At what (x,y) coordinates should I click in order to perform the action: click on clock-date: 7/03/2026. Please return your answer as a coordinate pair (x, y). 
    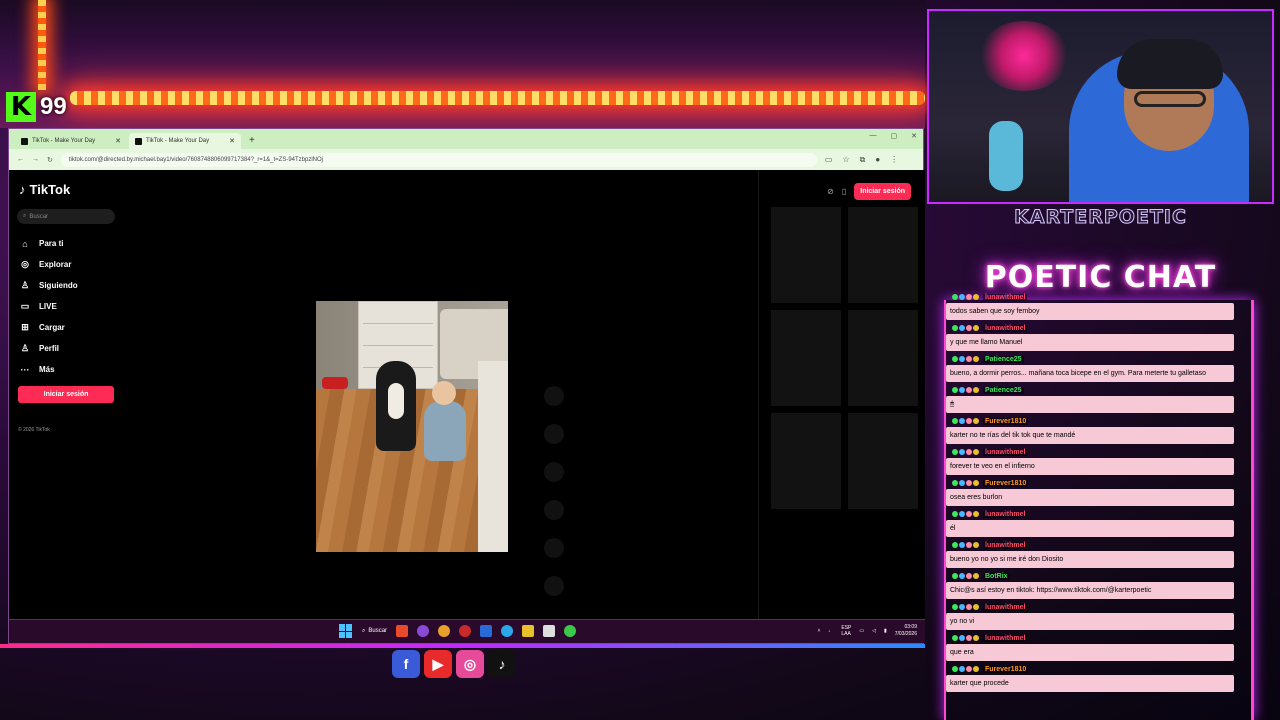
    Looking at the image, I should click on (905, 634).